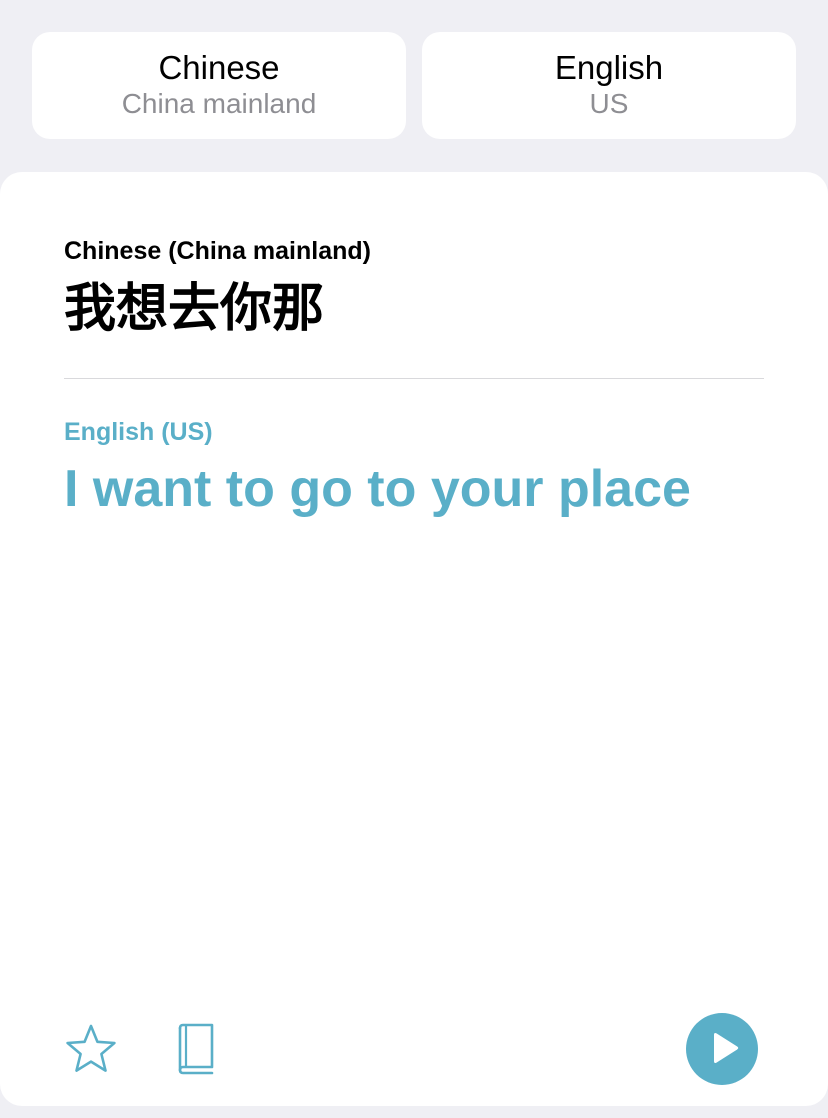  Describe the element at coordinates (414, 378) in the screenshot. I see `divider` at that location.